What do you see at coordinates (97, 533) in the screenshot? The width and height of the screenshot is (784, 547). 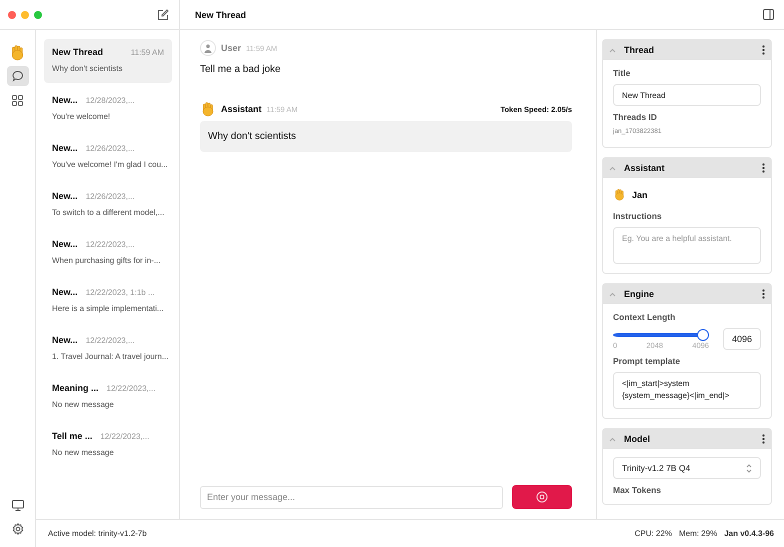 I see `active-model: Active model: trinity-v1.2-7b` at bounding box center [97, 533].